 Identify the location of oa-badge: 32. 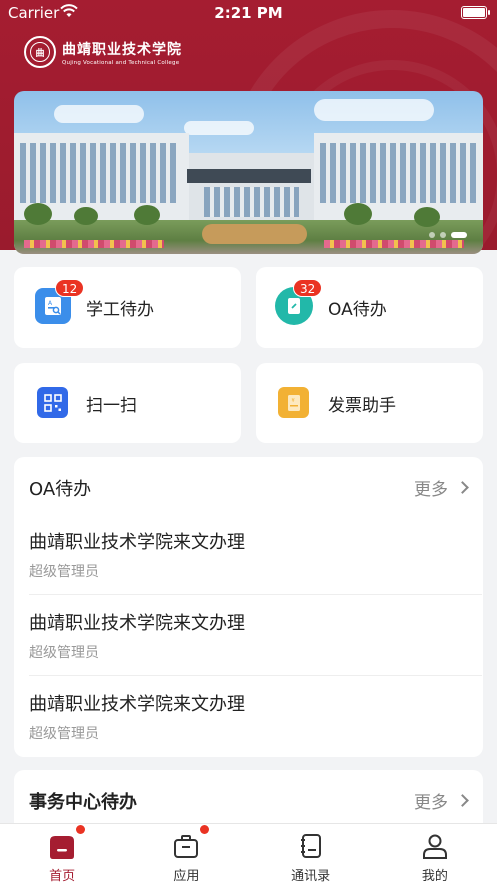
(308, 288).